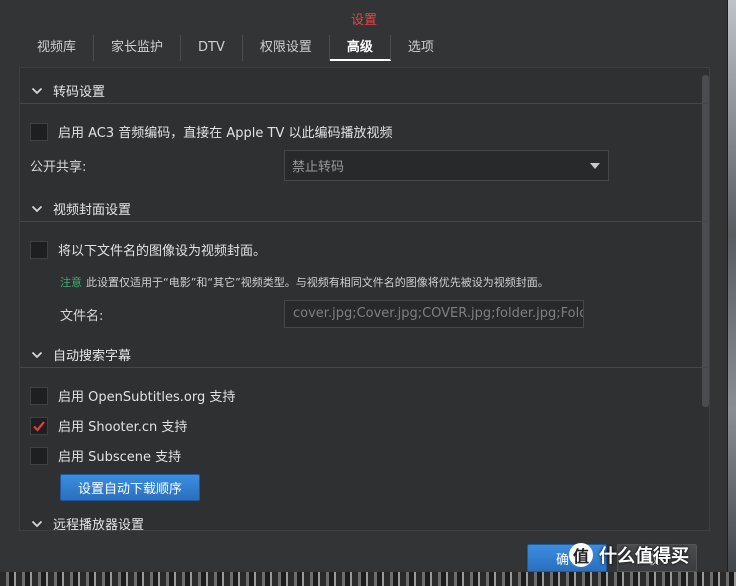 This screenshot has height=586, width=736. I want to click on public-share-select: 禁止转码, so click(446, 165).